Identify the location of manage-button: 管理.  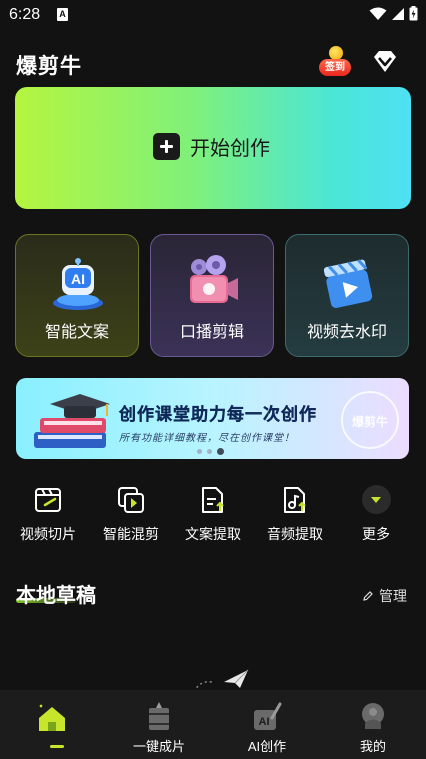
(384, 596).